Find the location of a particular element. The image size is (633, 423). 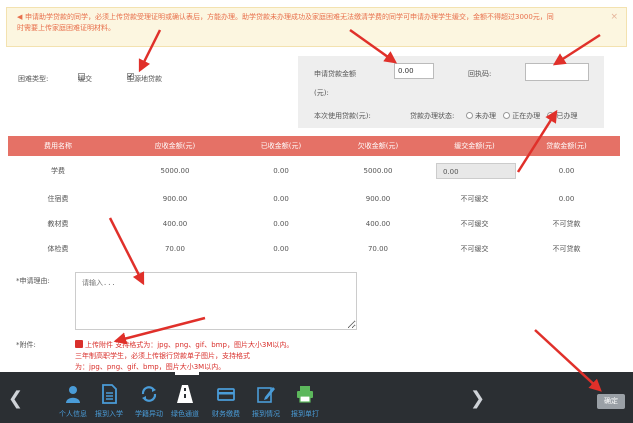

card-icon is located at coordinates (226, 394).